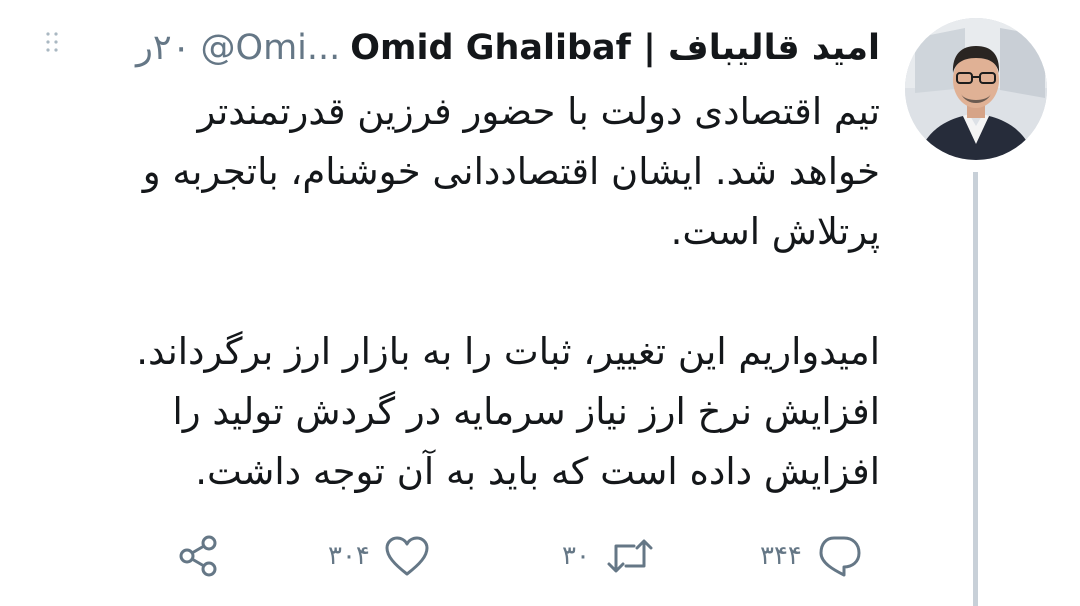  I want to click on reply-button: ۳۴۴, so click(811, 556).